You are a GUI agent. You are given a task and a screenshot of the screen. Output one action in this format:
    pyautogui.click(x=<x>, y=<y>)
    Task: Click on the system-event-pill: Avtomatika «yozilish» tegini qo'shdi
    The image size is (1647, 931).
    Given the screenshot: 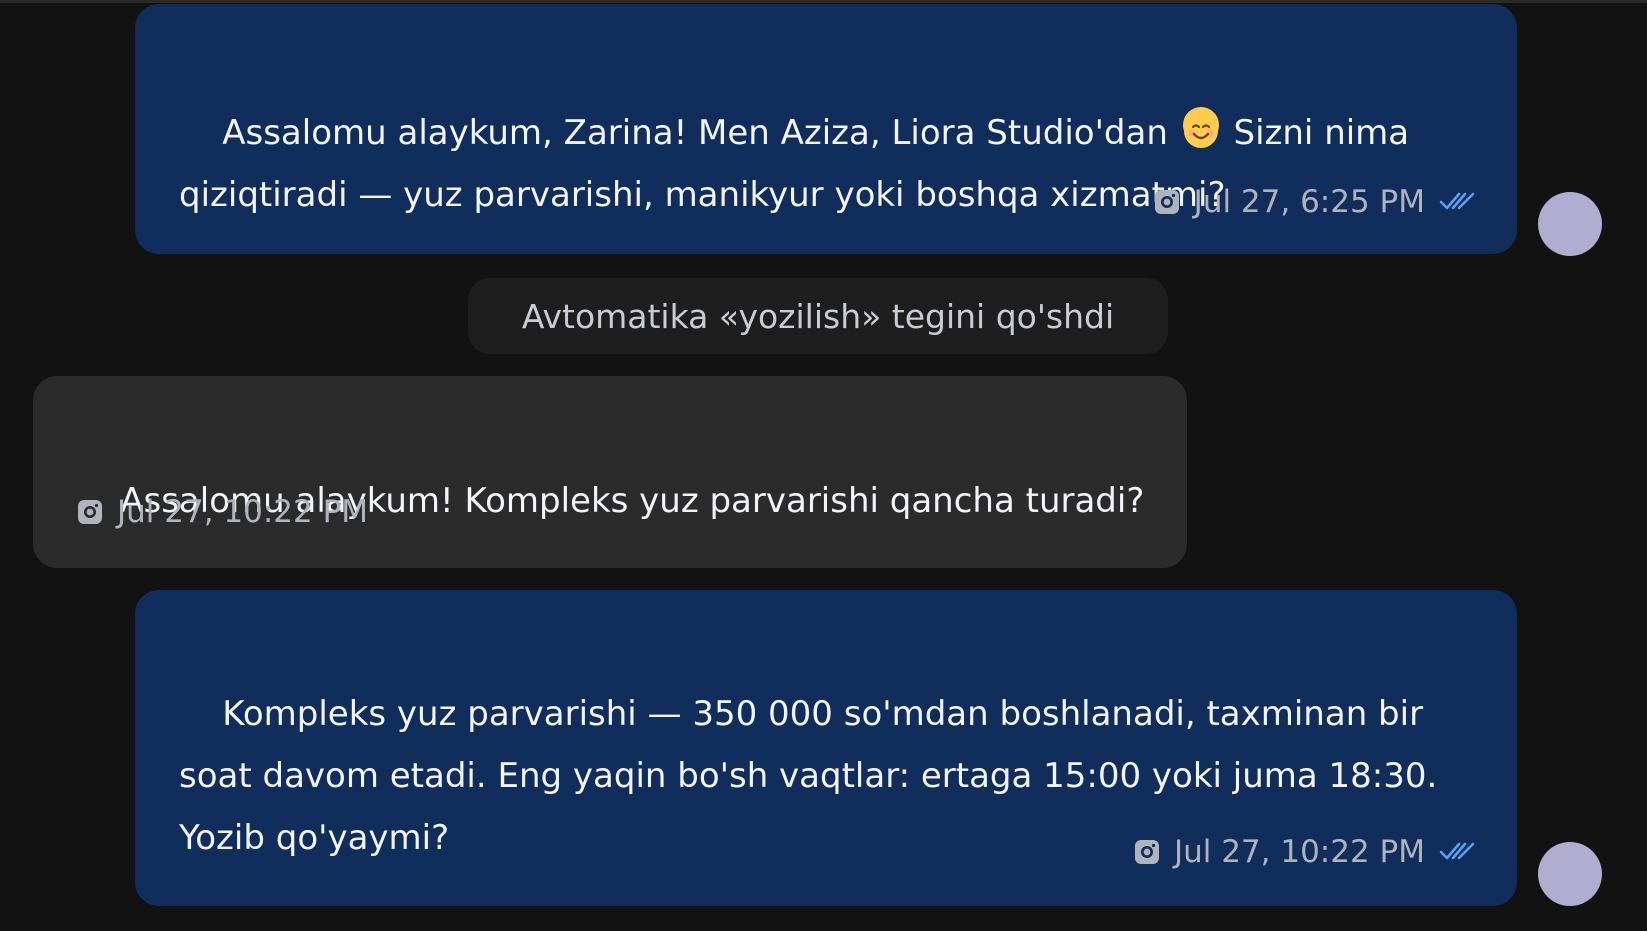 What is the action you would take?
    pyautogui.click(x=818, y=316)
    